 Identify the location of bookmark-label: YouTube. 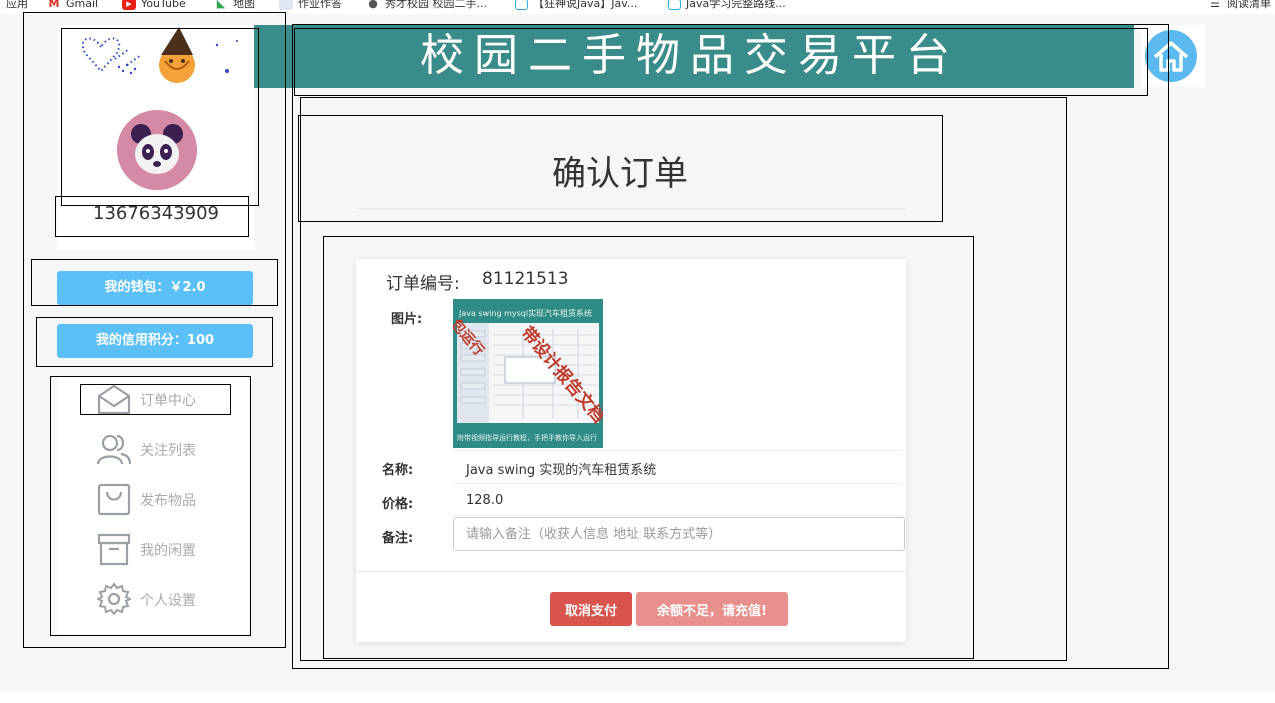
(163, 5).